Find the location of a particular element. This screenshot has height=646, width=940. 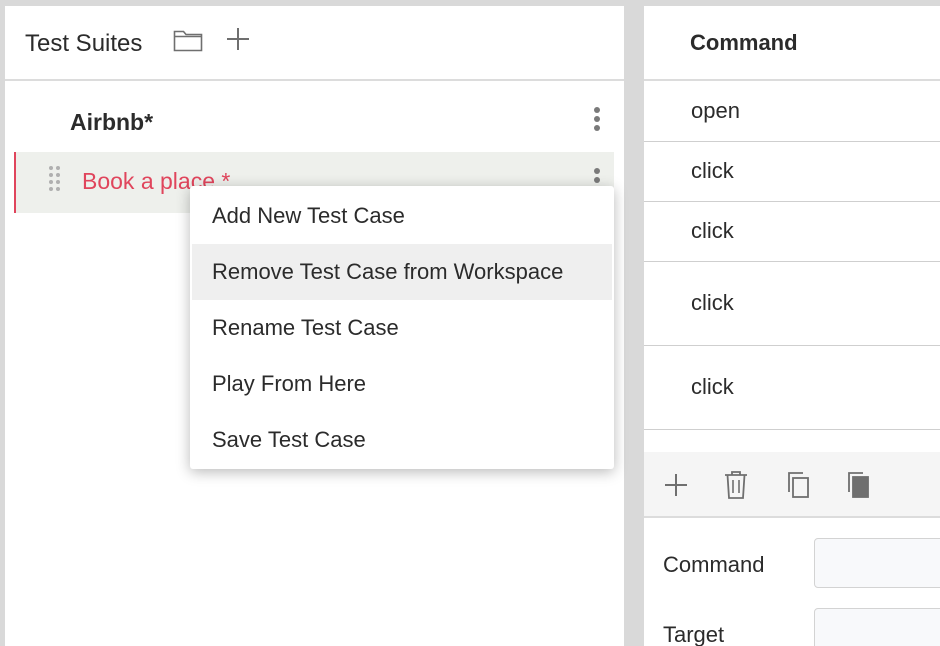

target-field-label: Target is located at coordinates (694, 634).